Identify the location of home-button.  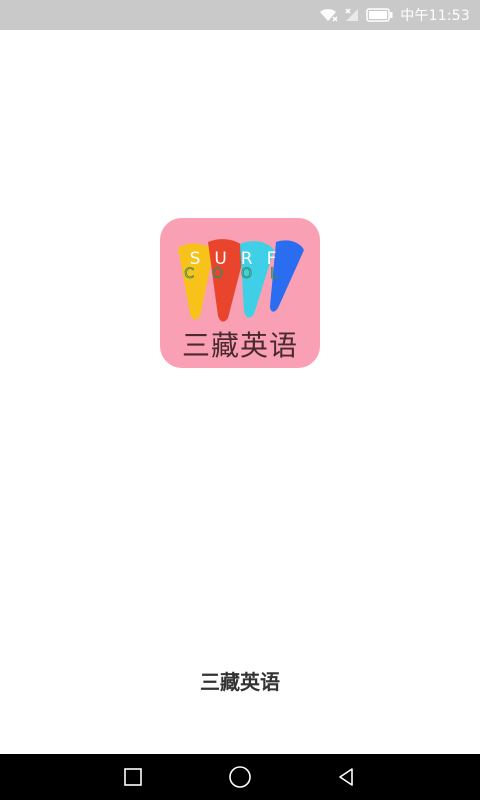
(240, 777).